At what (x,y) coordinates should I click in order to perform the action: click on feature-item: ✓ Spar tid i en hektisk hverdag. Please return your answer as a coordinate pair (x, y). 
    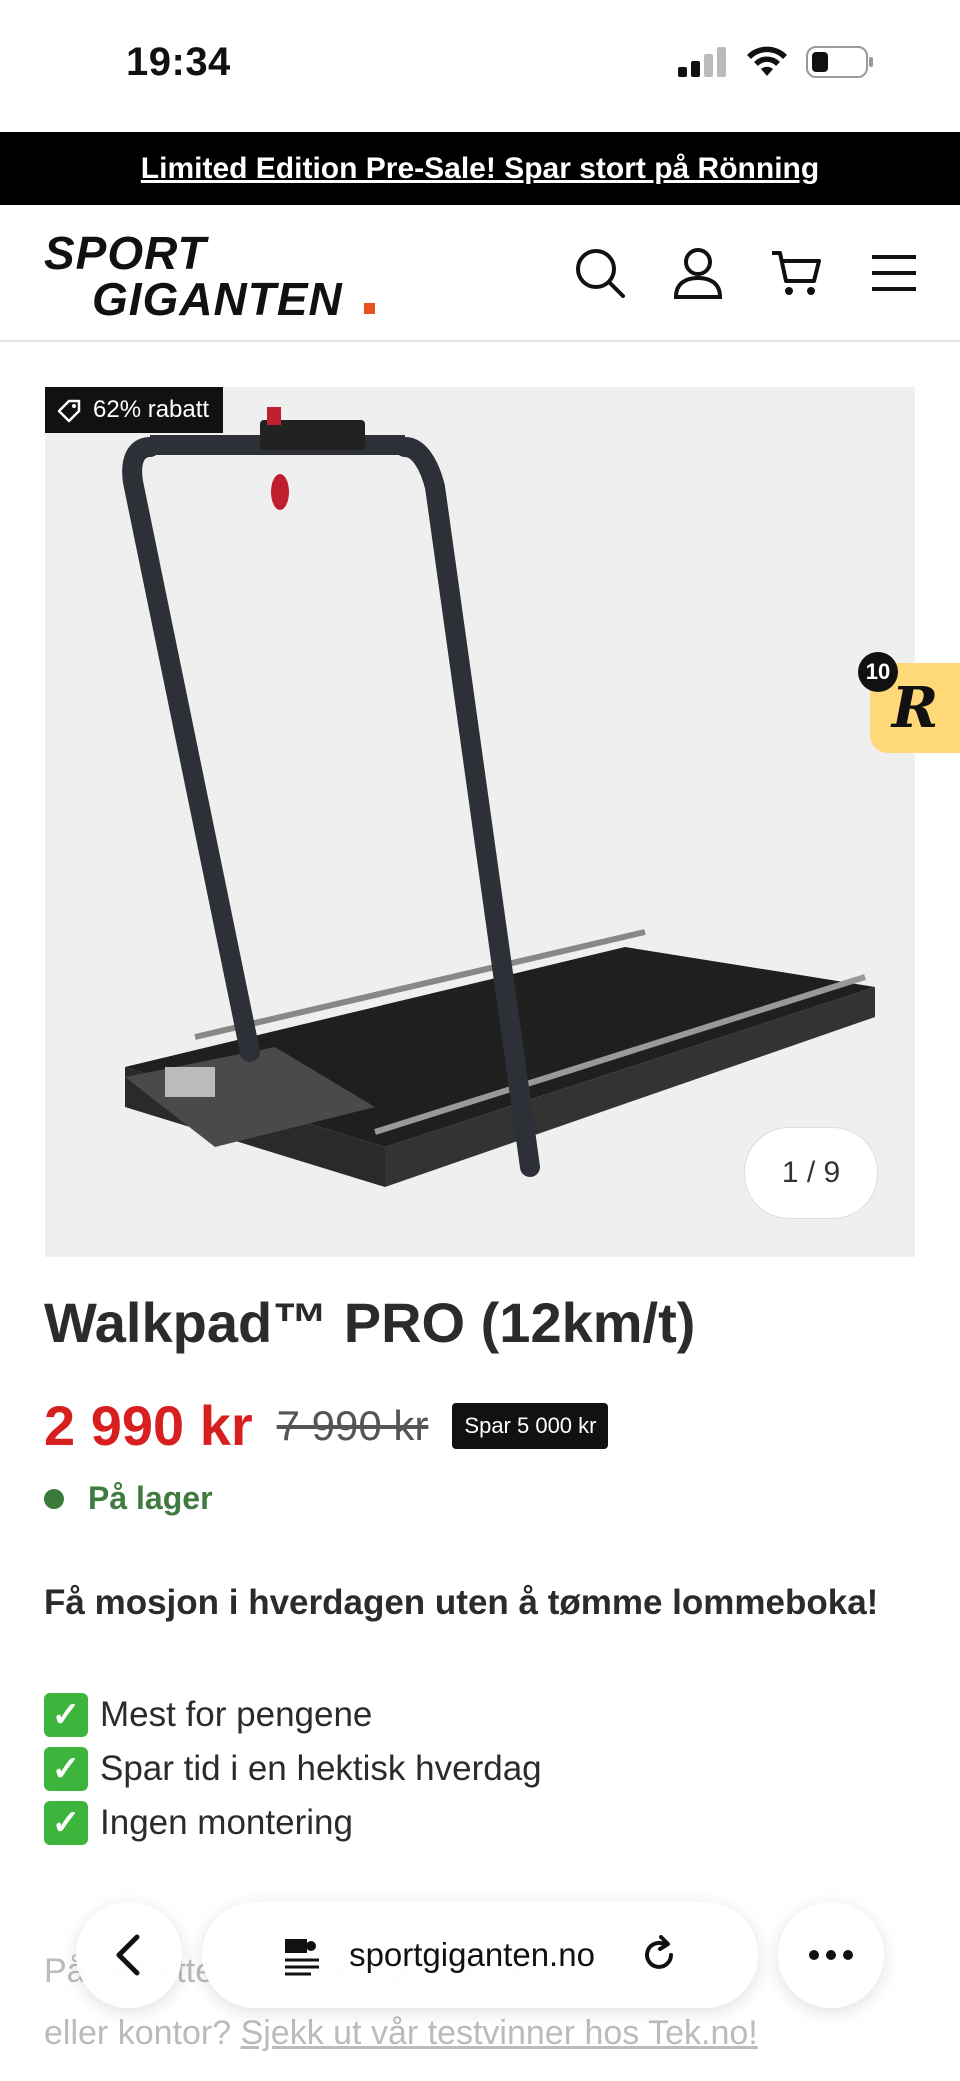
    Looking at the image, I should click on (293, 1769).